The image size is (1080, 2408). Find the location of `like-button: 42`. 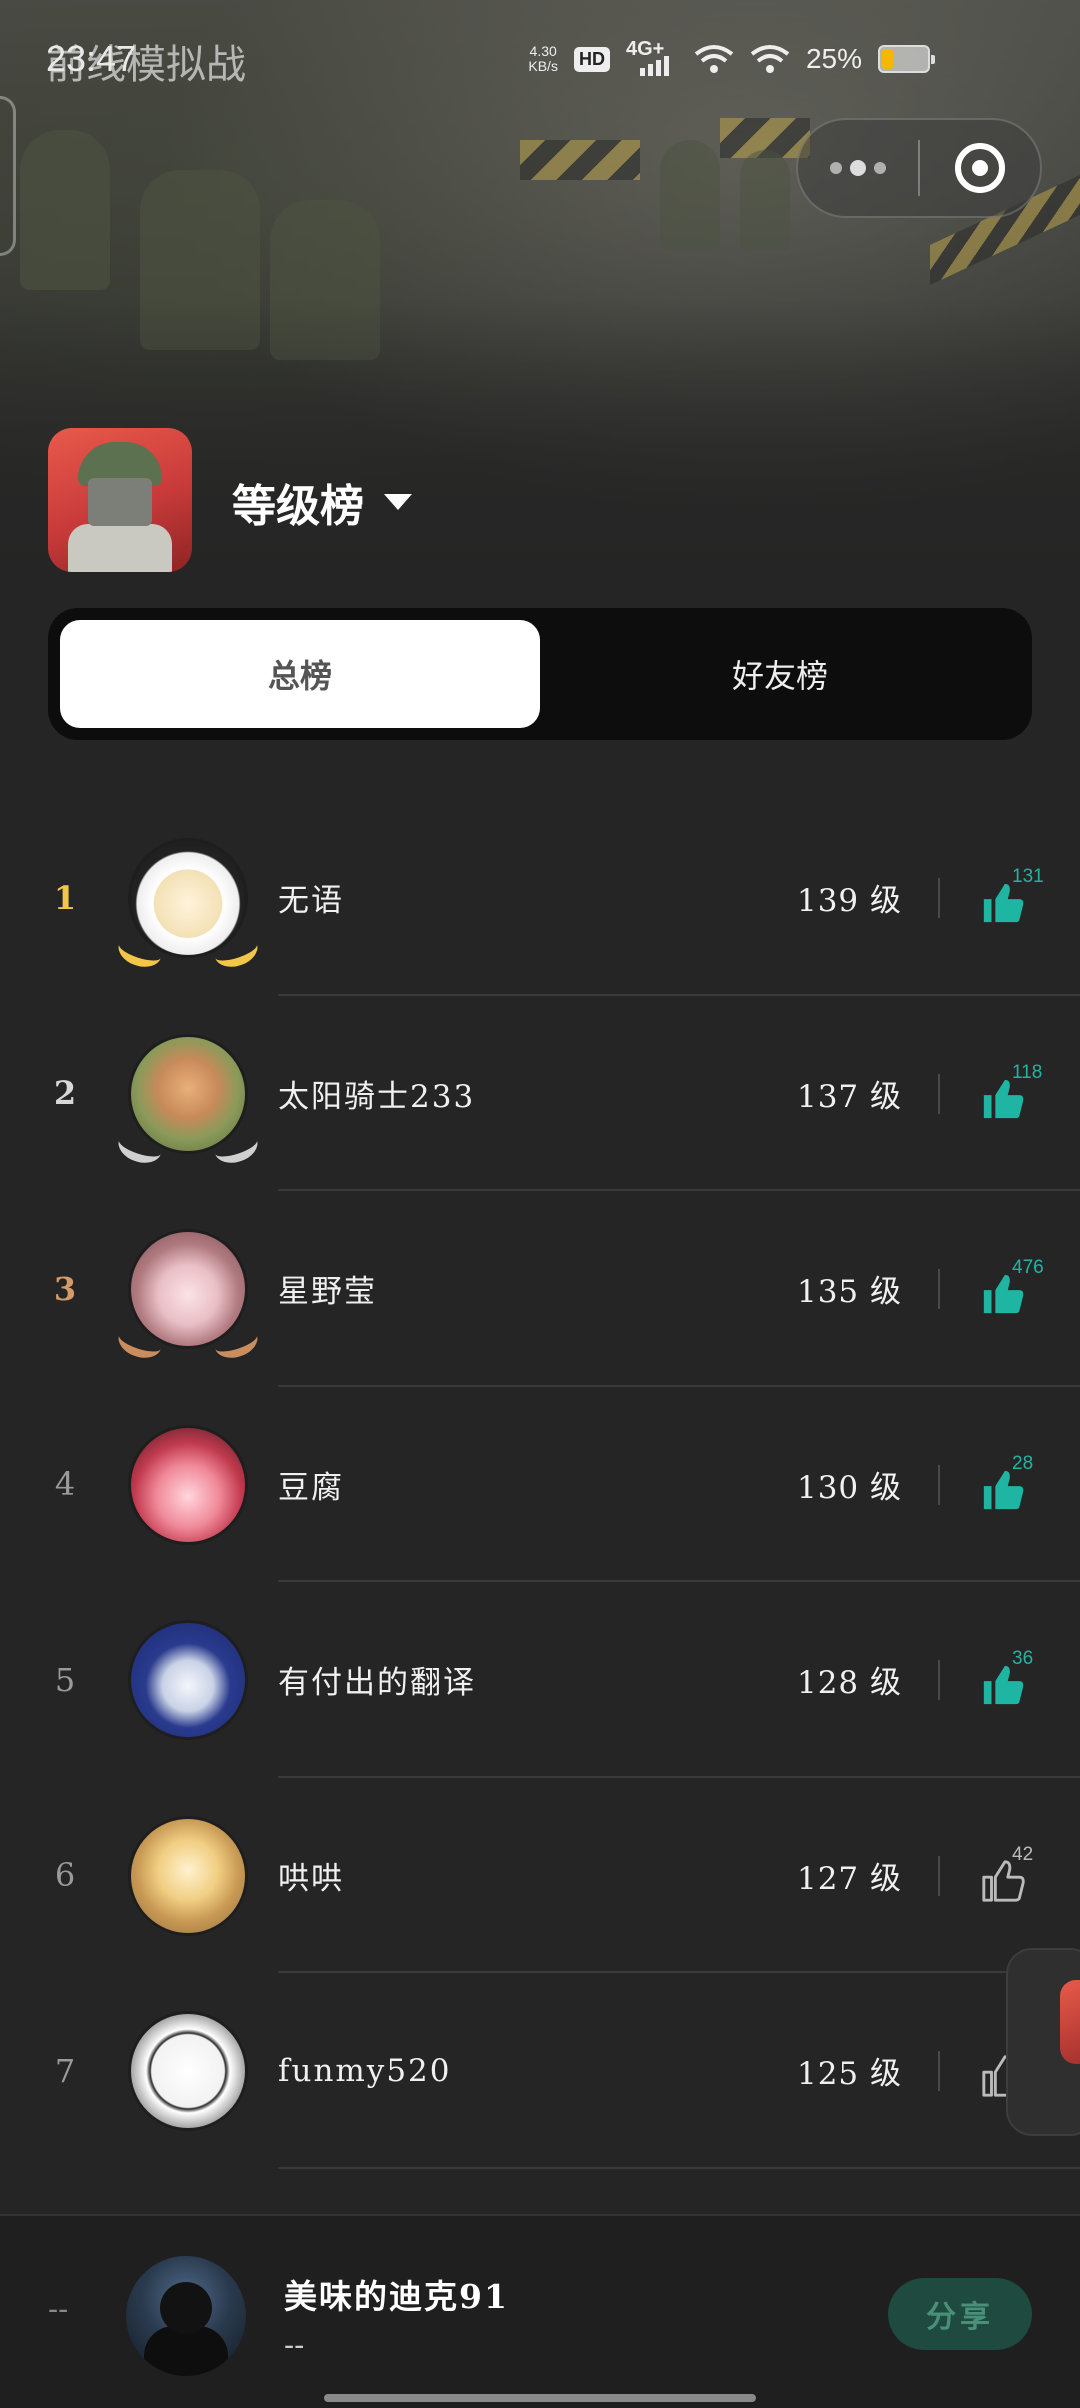

like-button: 42 is located at coordinates (1021, 1878).